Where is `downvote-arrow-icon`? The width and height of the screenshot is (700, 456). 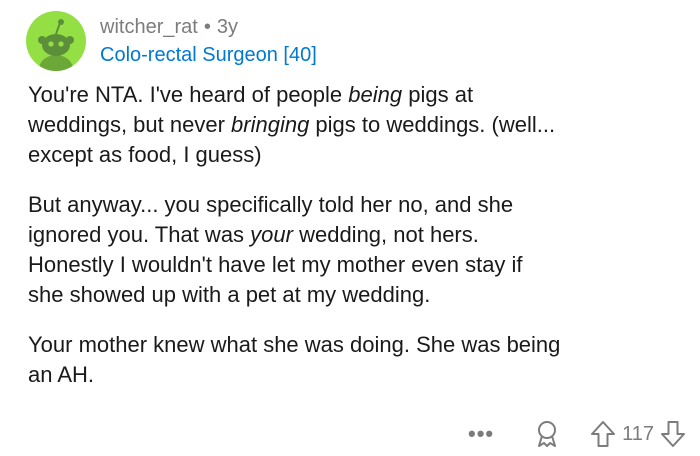 downvote-arrow-icon is located at coordinates (673, 434).